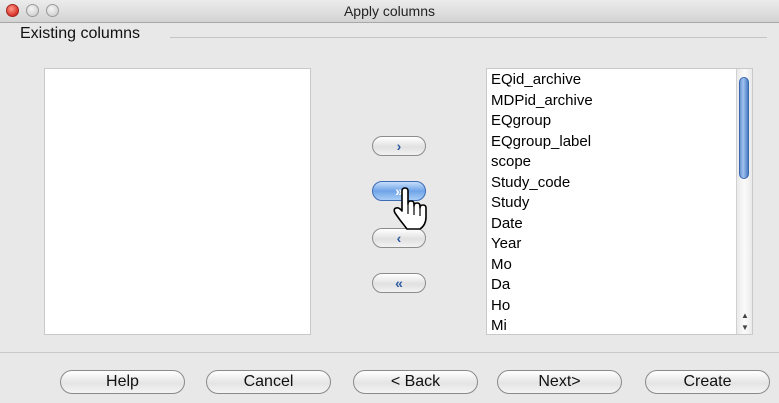 The image size is (779, 403). I want to click on scrollbar-thumb, so click(744, 128).